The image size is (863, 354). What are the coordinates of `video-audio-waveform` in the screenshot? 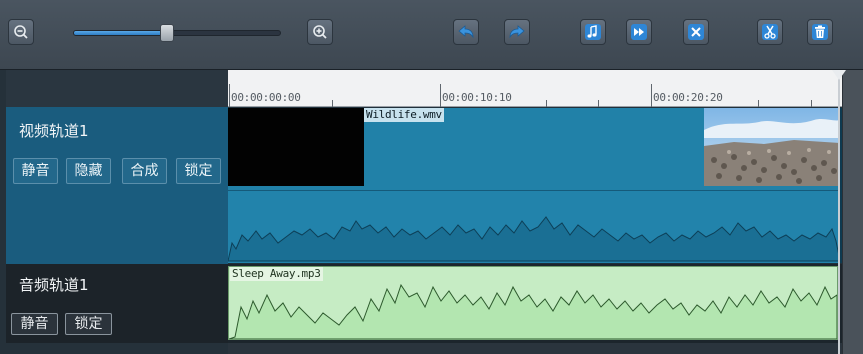 It's located at (534, 239).